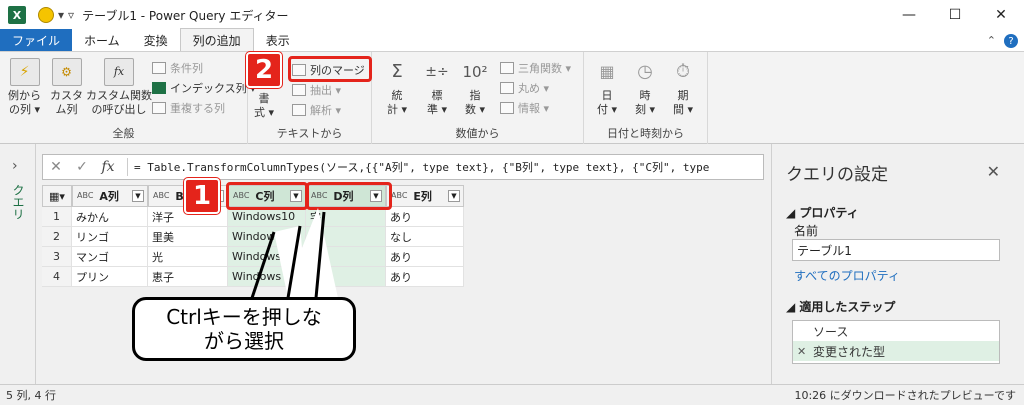  Describe the element at coordinates (244, 341) in the screenshot. I see `callout-line-2: がら選択` at that location.